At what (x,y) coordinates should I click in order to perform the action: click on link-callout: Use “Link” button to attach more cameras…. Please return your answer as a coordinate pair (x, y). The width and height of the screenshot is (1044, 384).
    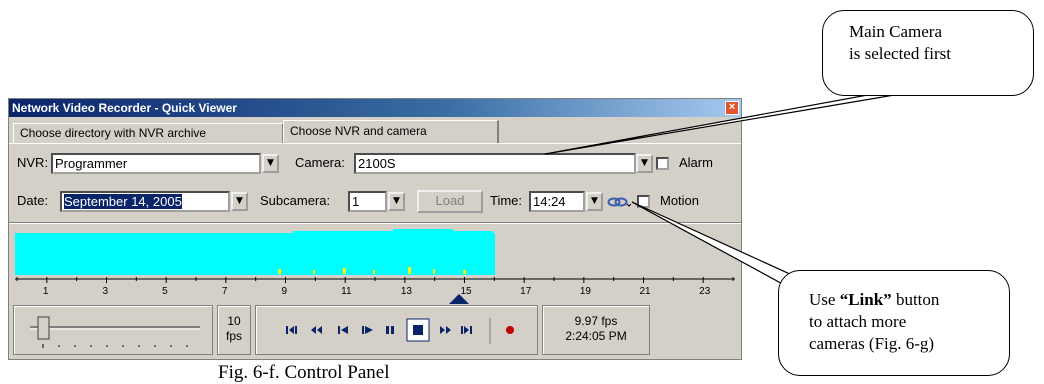
    Looking at the image, I should click on (894, 323).